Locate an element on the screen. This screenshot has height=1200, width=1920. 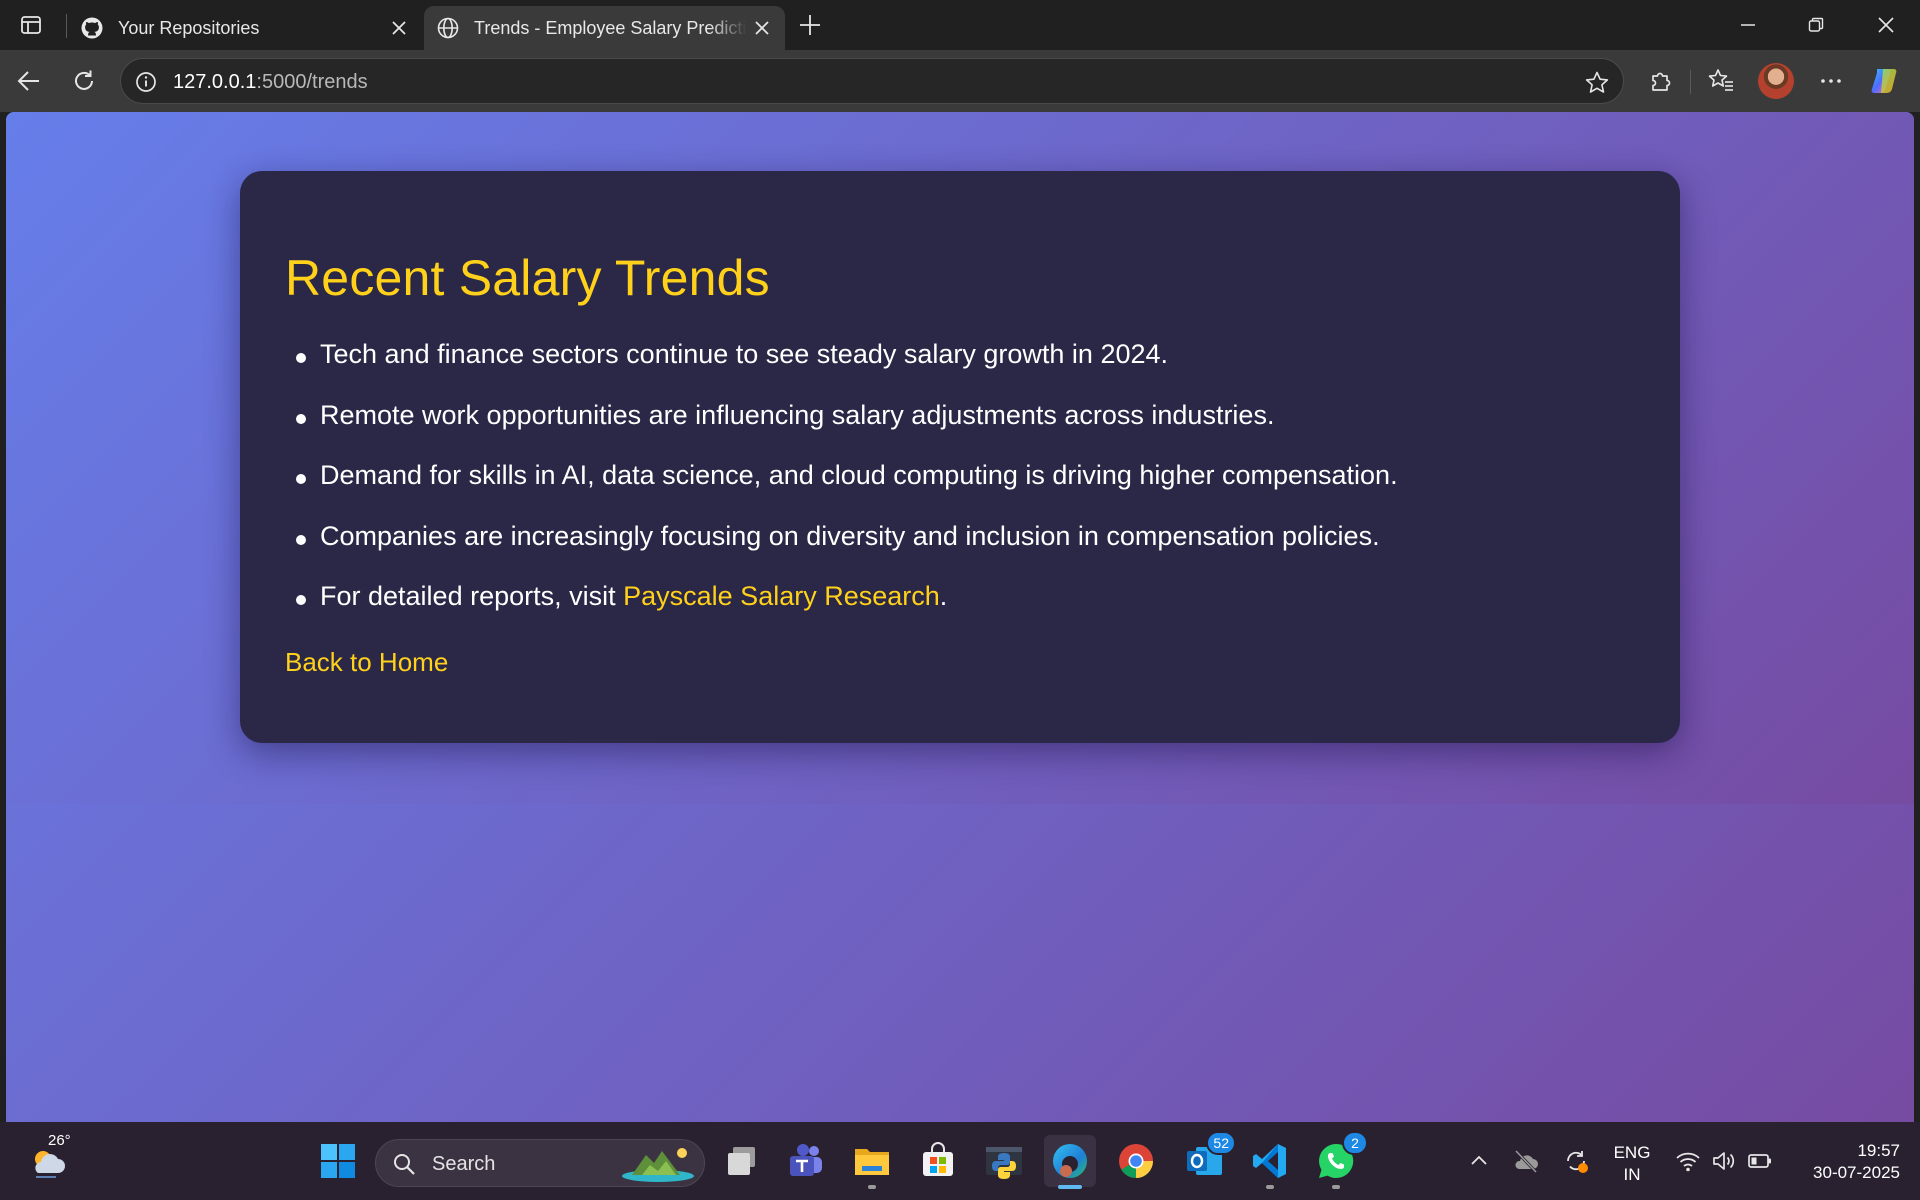
edge-app is located at coordinates (1070, 1162).